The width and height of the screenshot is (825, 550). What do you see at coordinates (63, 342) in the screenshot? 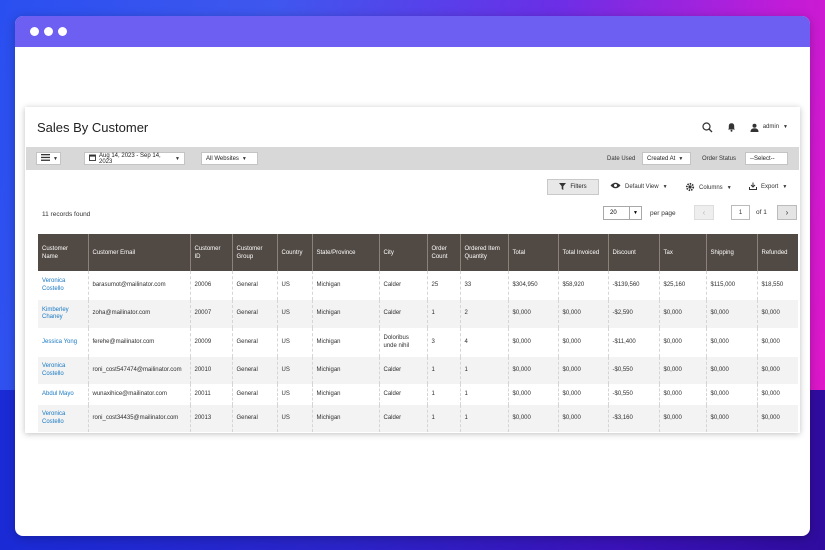
I see `customer-name-link: Jessica Yong` at bounding box center [63, 342].